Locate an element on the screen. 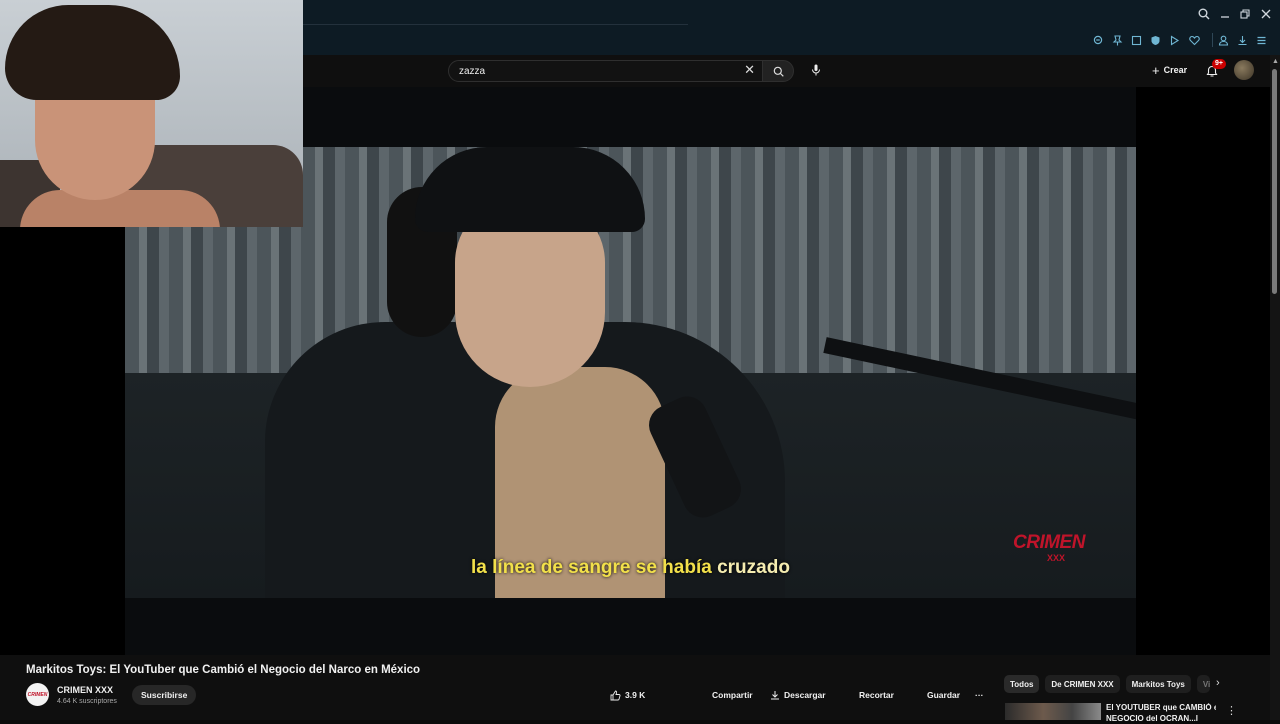  url-bar is located at coordinates (495, 27).